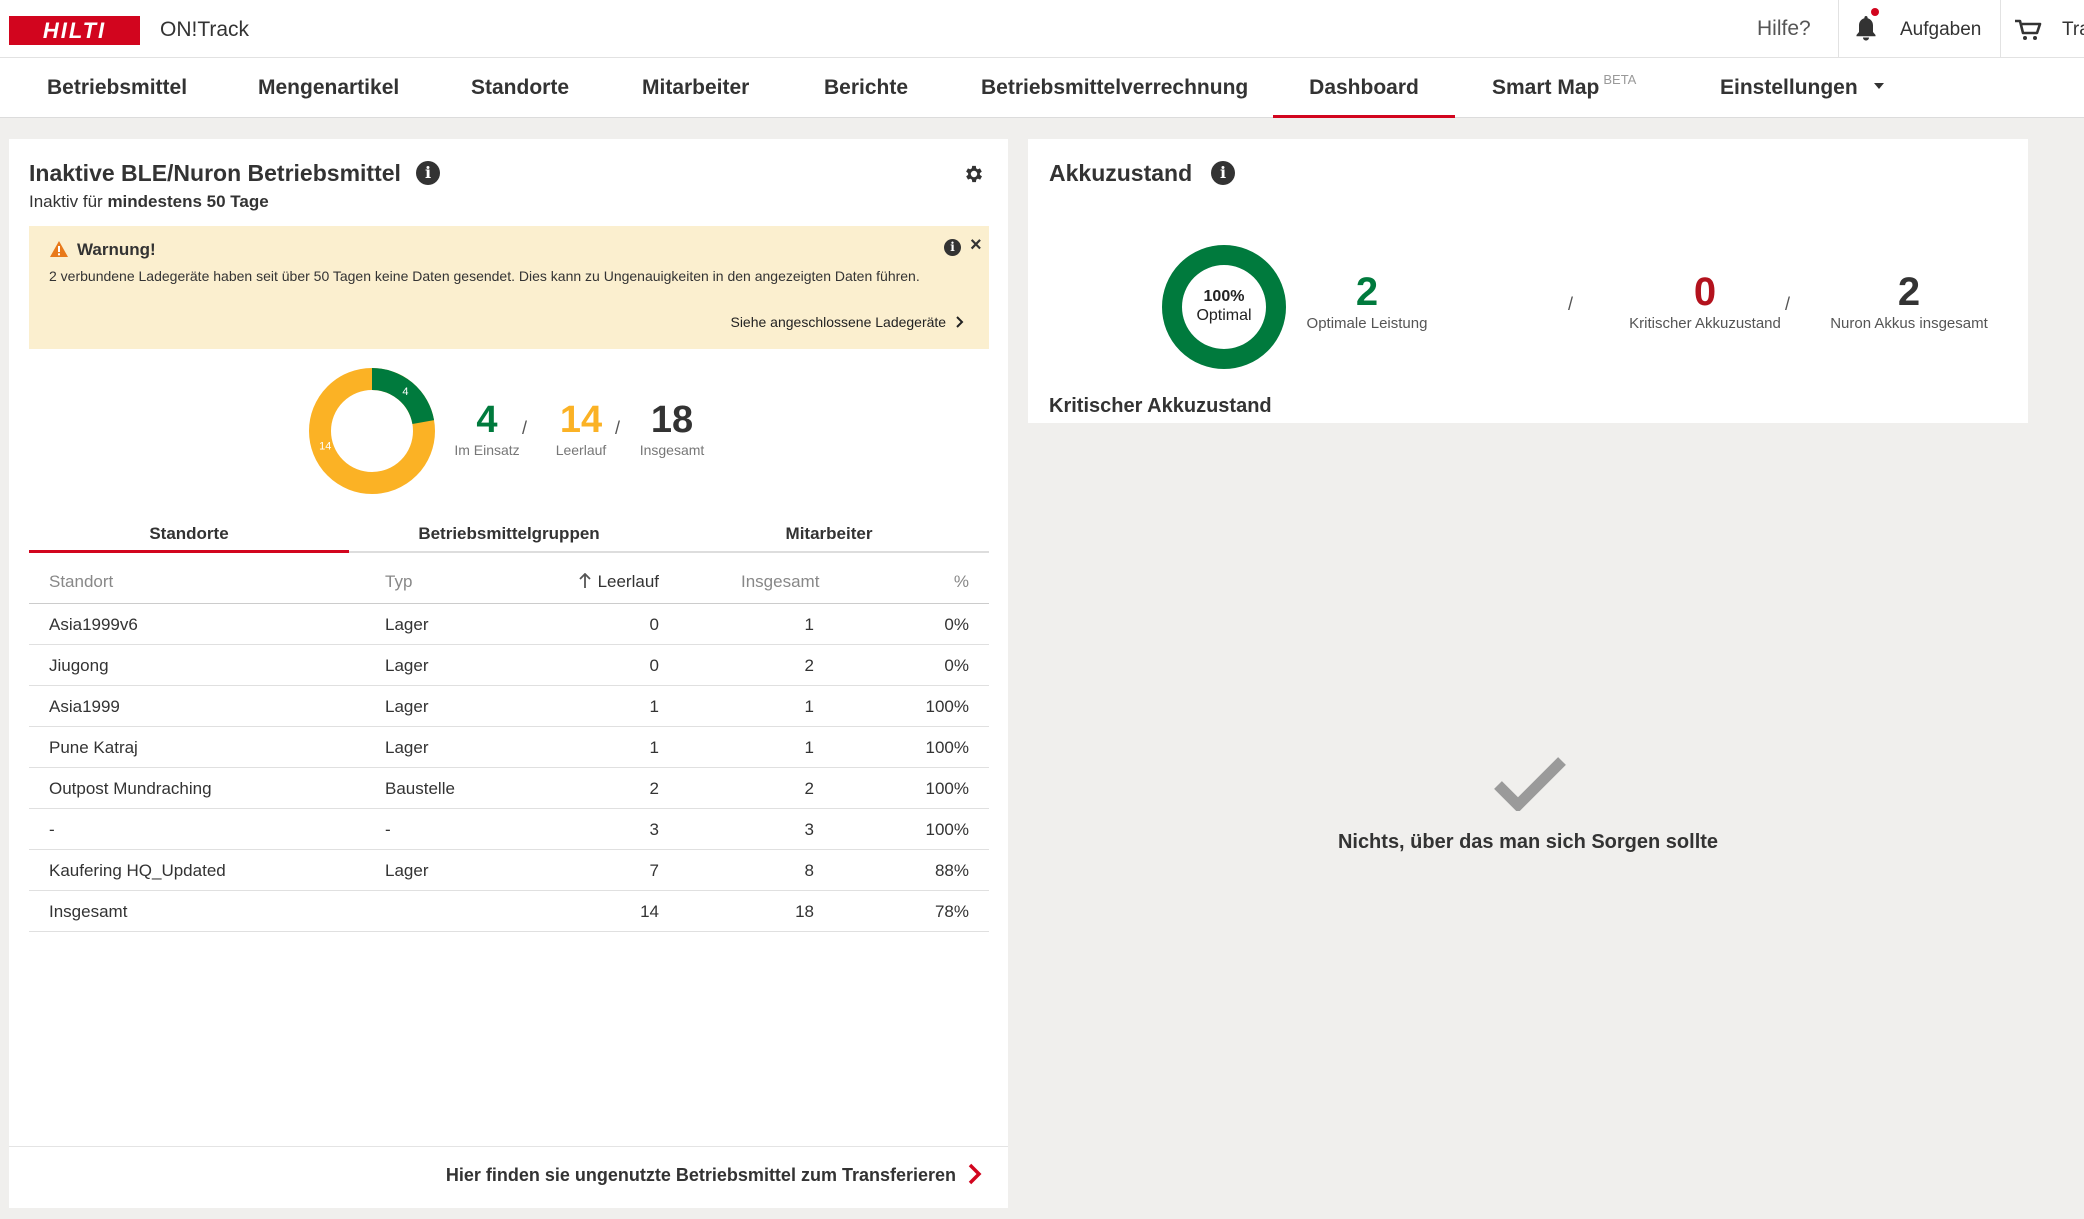 Image resolution: width=2084 pixels, height=1219 pixels. What do you see at coordinates (509, 870) in the screenshot?
I see `table-row: Kaufering HQ_Updated Lager 7 8 88%` at bounding box center [509, 870].